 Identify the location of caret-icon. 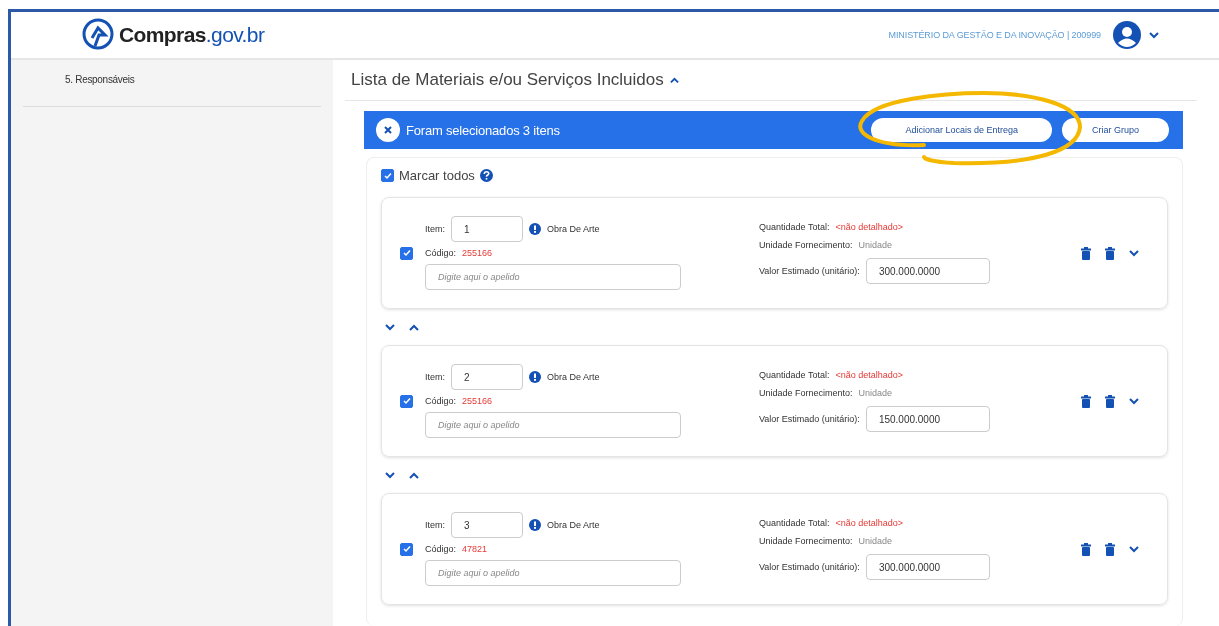
(1154, 35).